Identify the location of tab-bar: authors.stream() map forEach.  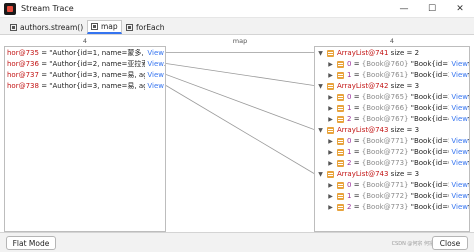
(237, 26).